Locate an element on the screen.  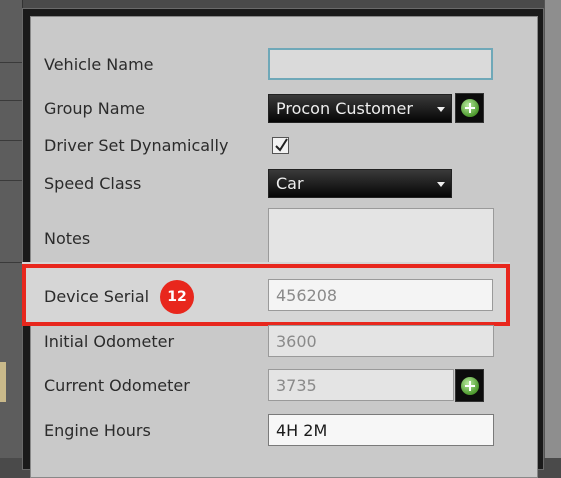
current-odometer-label: Current Odometer is located at coordinates (117, 385).